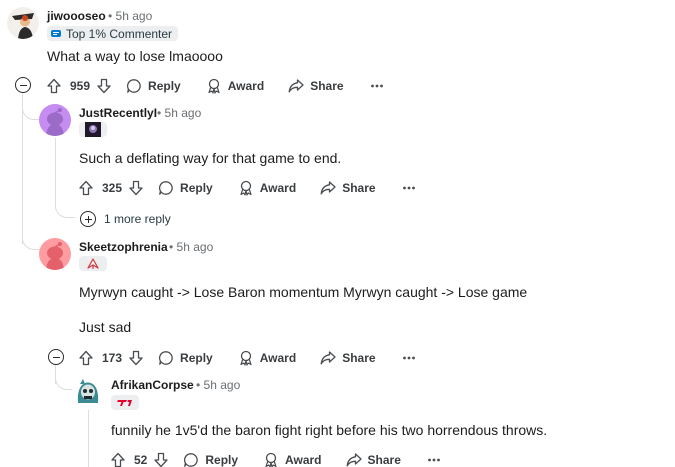  Describe the element at coordinates (152, 385) in the screenshot. I see `username: AfrikanCorpse` at that location.